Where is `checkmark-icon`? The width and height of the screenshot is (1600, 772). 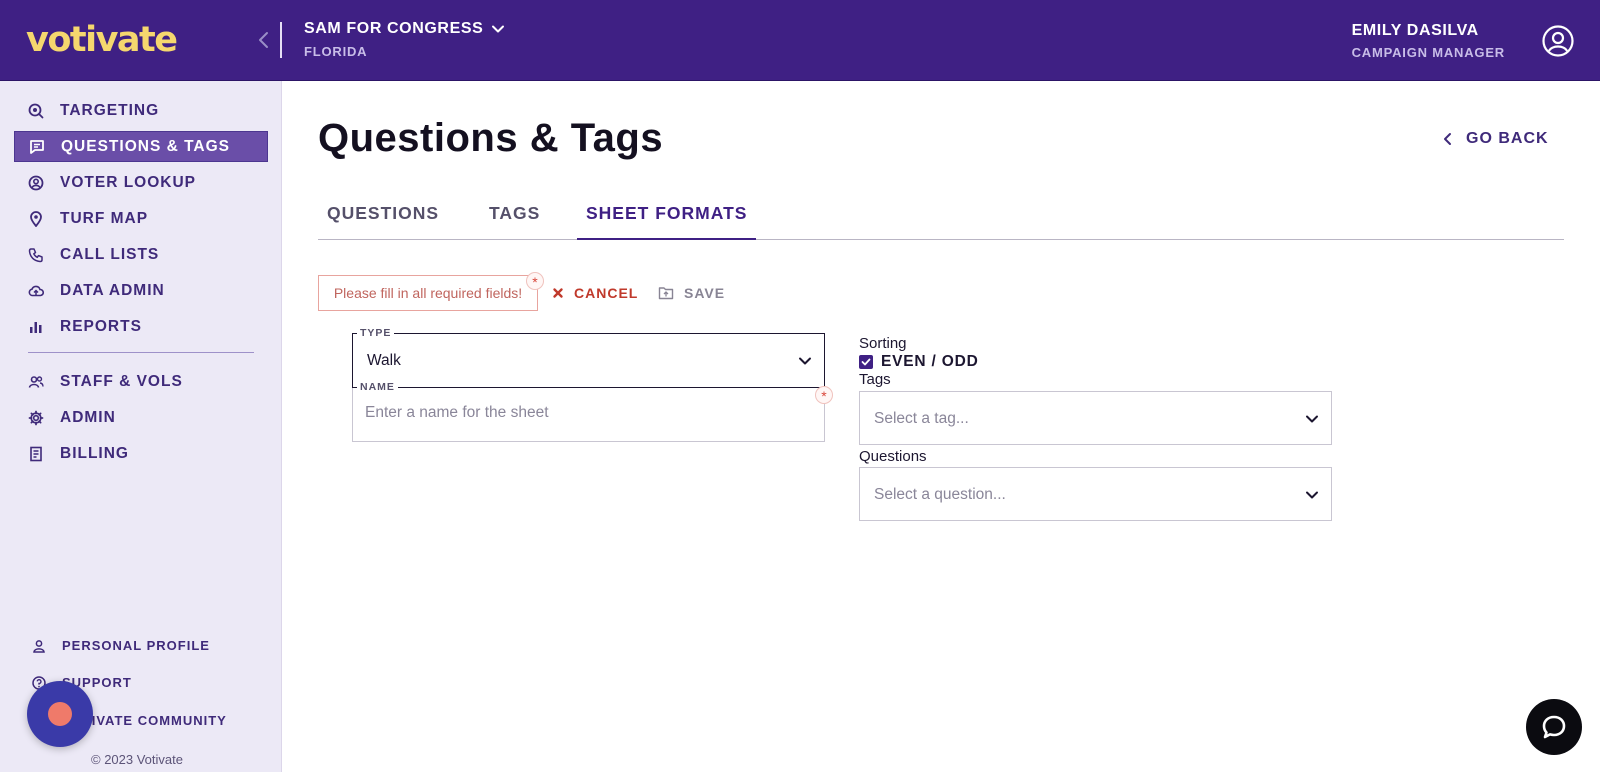
checkmark-icon is located at coordinates (866, 362).